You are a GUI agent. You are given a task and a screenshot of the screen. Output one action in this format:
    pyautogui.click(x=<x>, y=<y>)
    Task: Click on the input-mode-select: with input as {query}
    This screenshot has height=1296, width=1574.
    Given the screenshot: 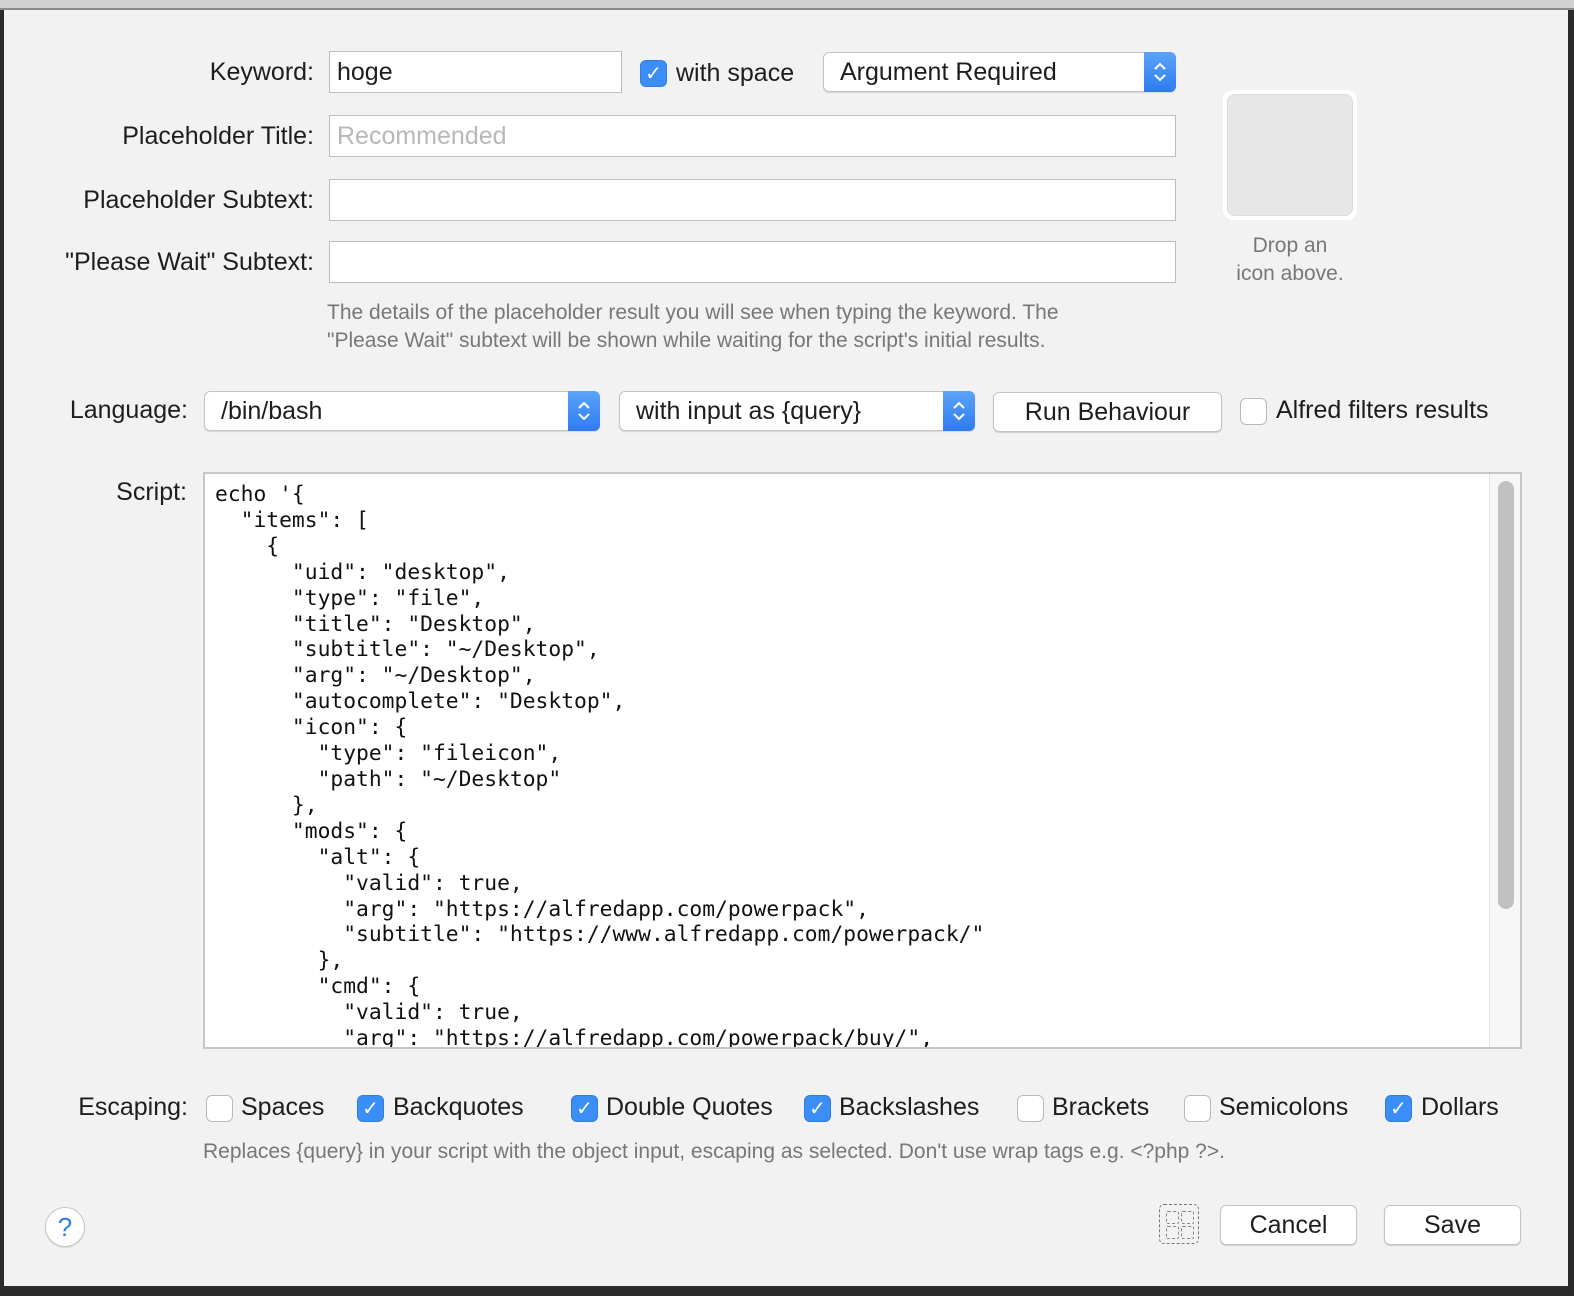 What is the action you would take?
    pyautogui.click(x=797, y=411)
    